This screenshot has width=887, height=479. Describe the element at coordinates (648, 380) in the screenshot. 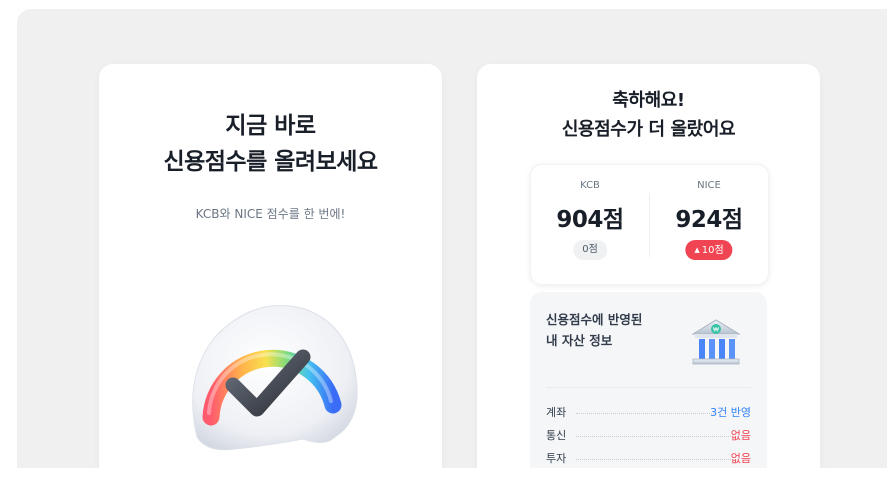

I see `asset-info-panel: 신용점수에 반영된 내 자산 정보 ₩ 계좌 3건 반영 통신 없음 투자 없음` at that location.